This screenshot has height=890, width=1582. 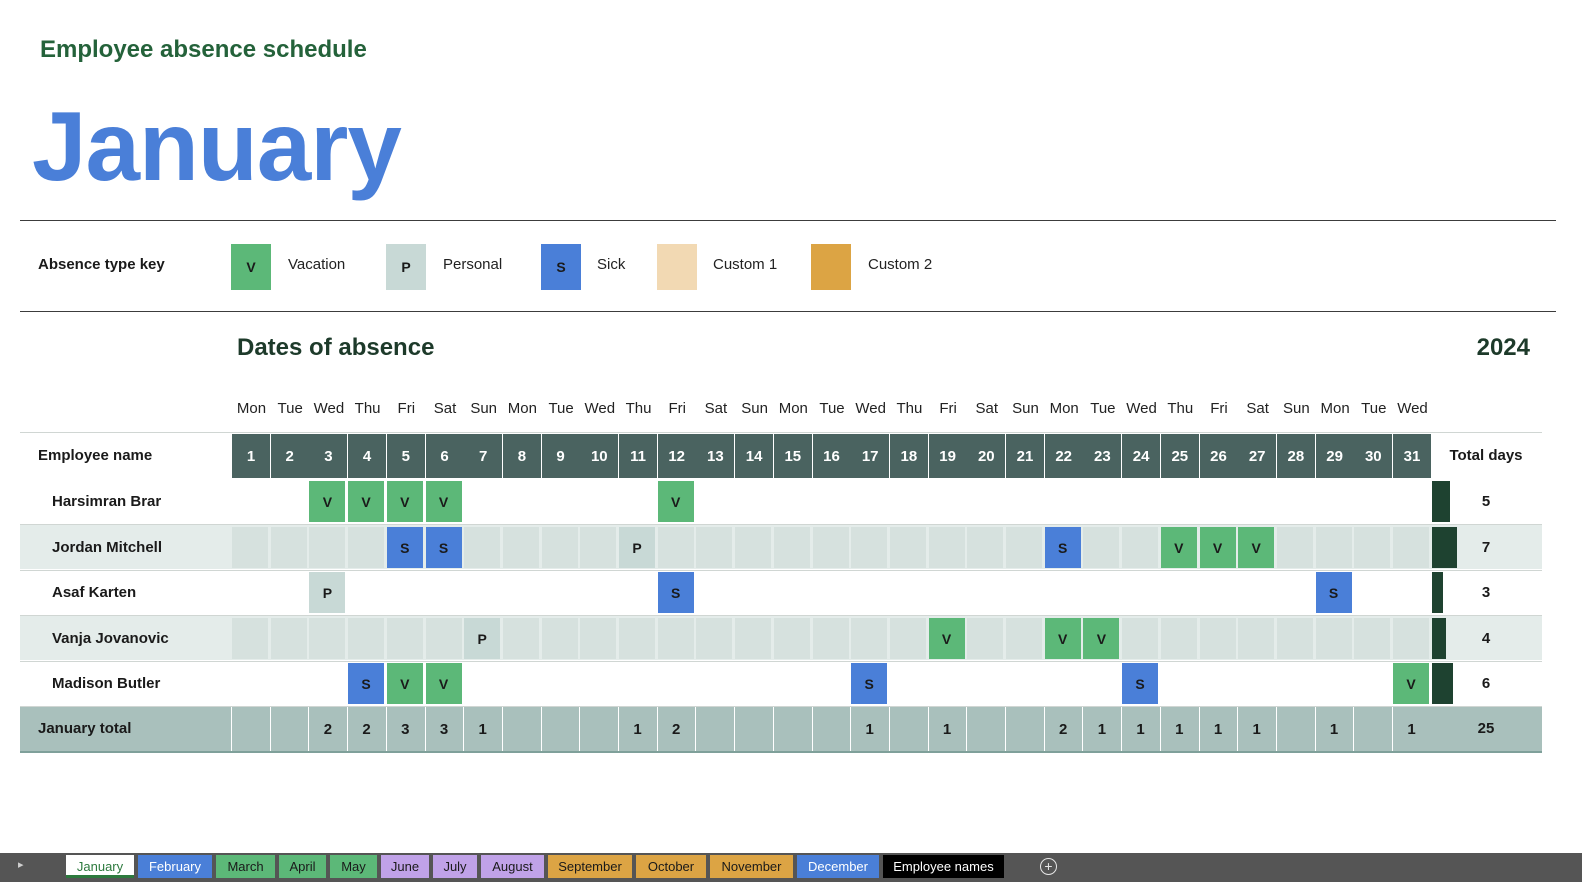 What do you see at coordinates (405, 866) in the screenshot?
I see `sheet-tab-june: June` at bounding box center [405, 866].